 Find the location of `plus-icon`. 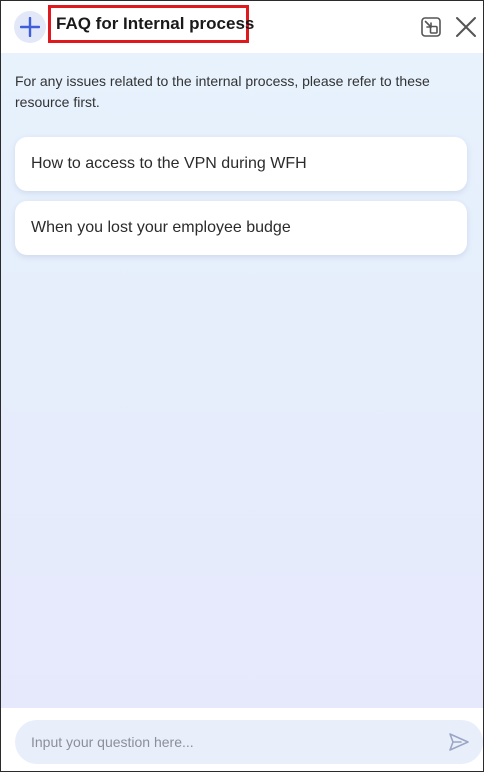

plus-icon is located at coordinates (30, 27).